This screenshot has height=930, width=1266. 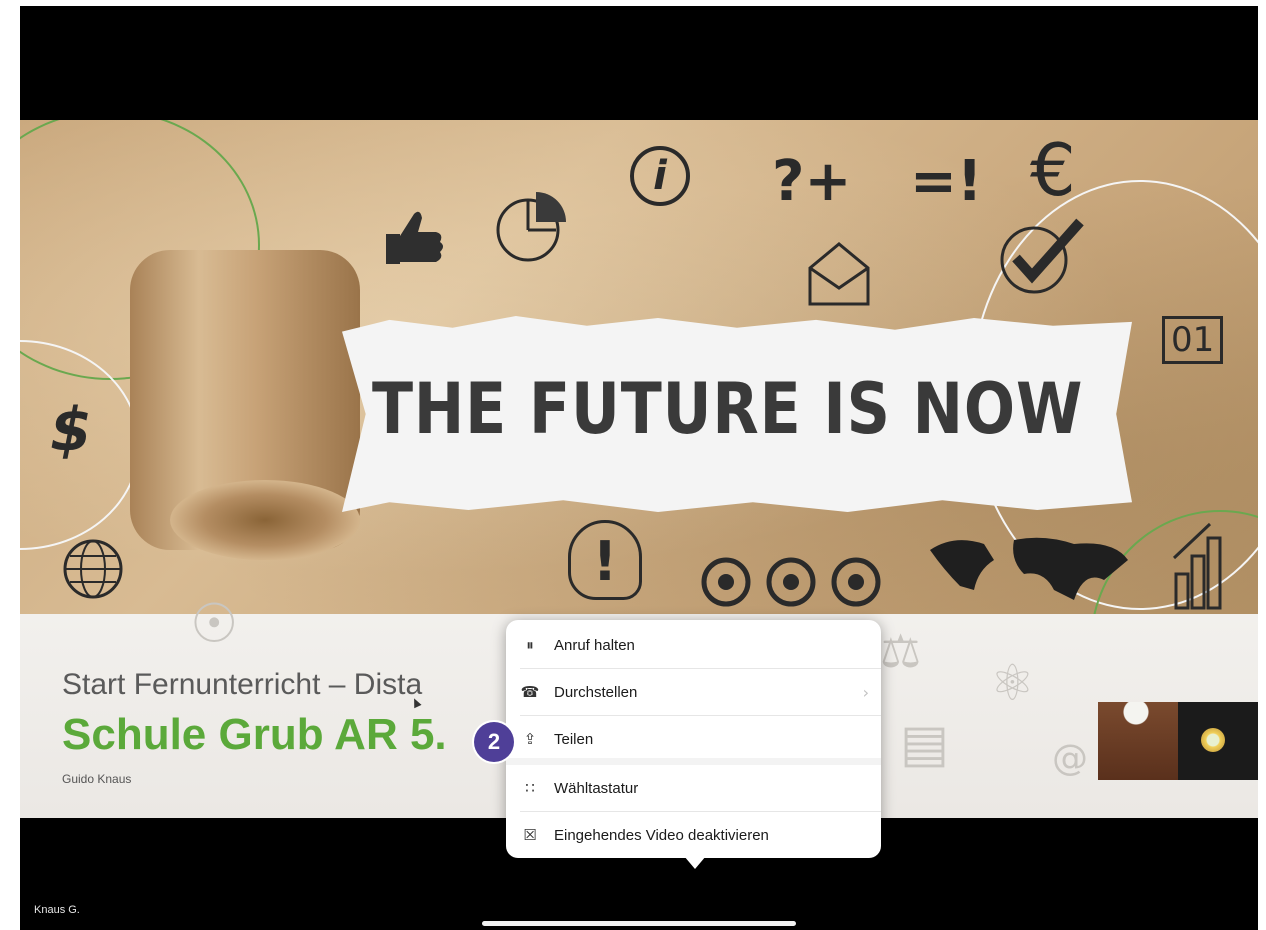 I want to click on menu-group-divider, so click(x=693, y=761).